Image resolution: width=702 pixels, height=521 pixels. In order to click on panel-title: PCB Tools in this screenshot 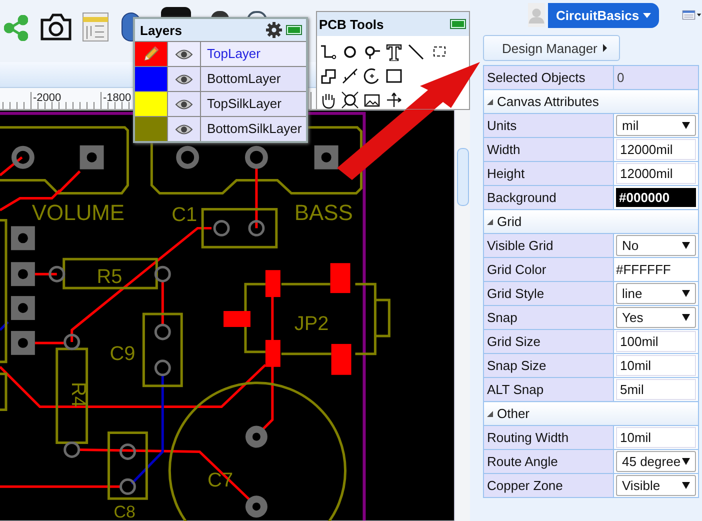, I will do `click(351, 24)`.